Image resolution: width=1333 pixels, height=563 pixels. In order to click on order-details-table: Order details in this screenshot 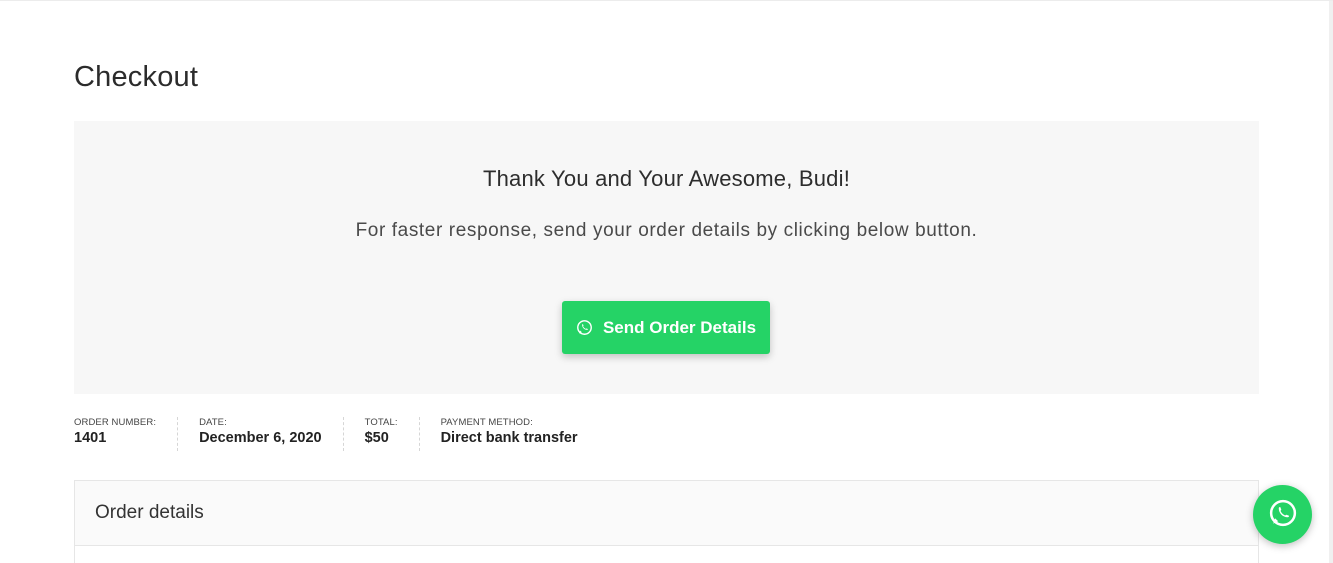, I will do `click(666, 521)`.